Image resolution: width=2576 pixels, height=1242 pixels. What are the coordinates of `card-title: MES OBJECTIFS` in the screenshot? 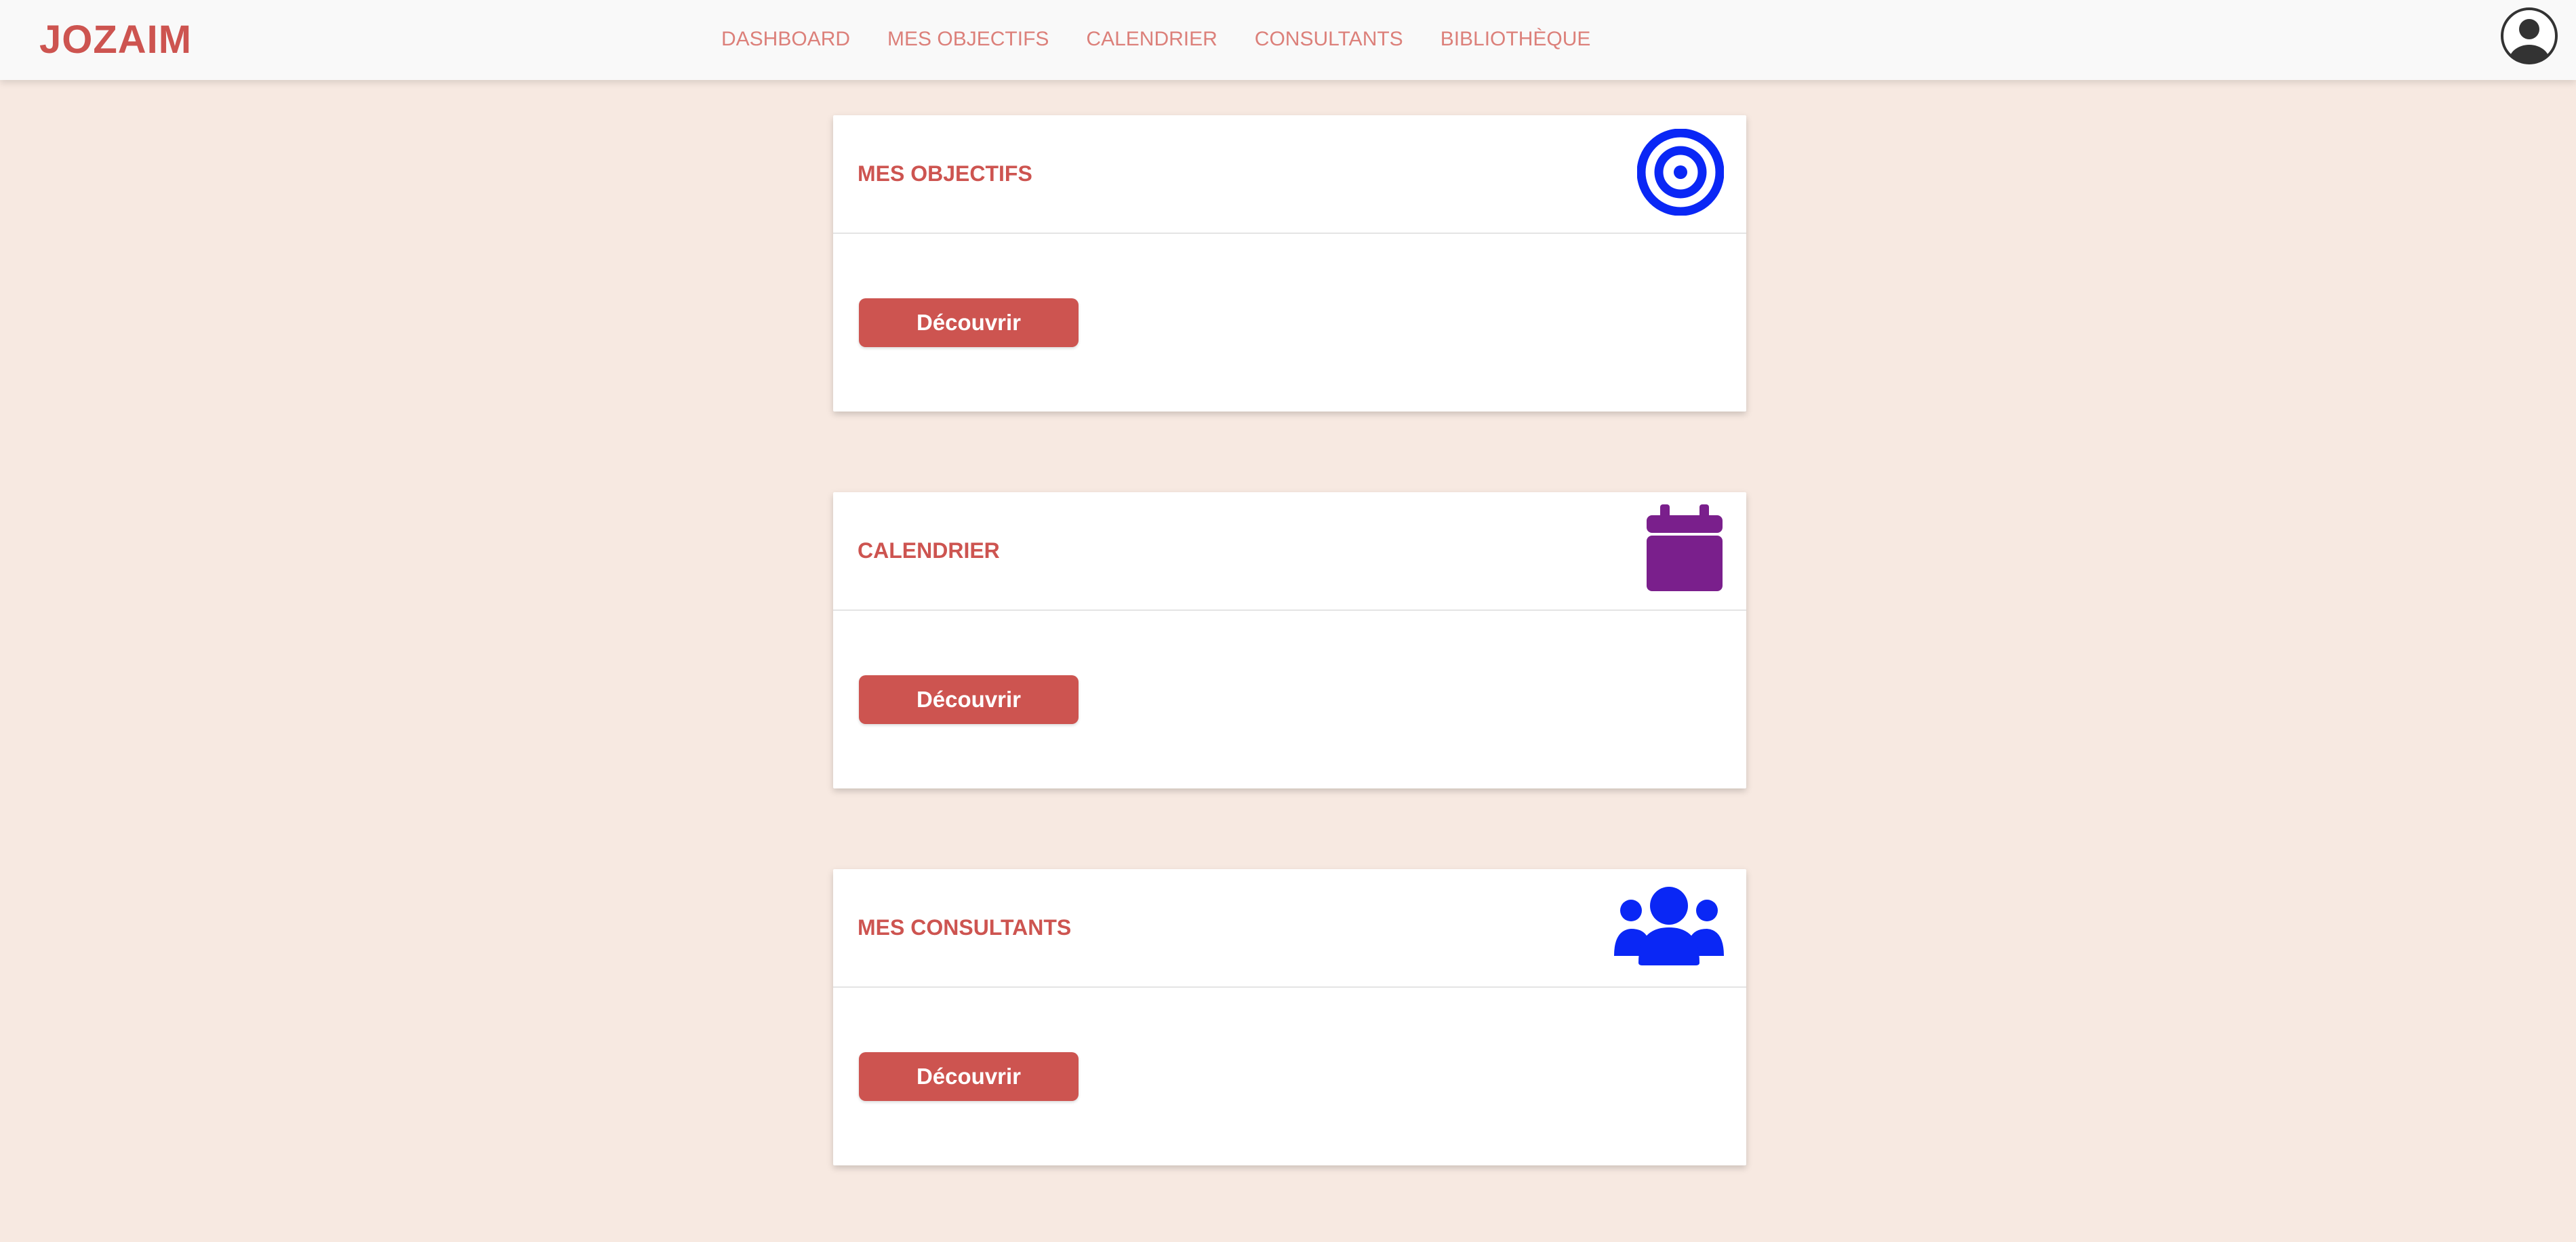 It's located at (945, 173).